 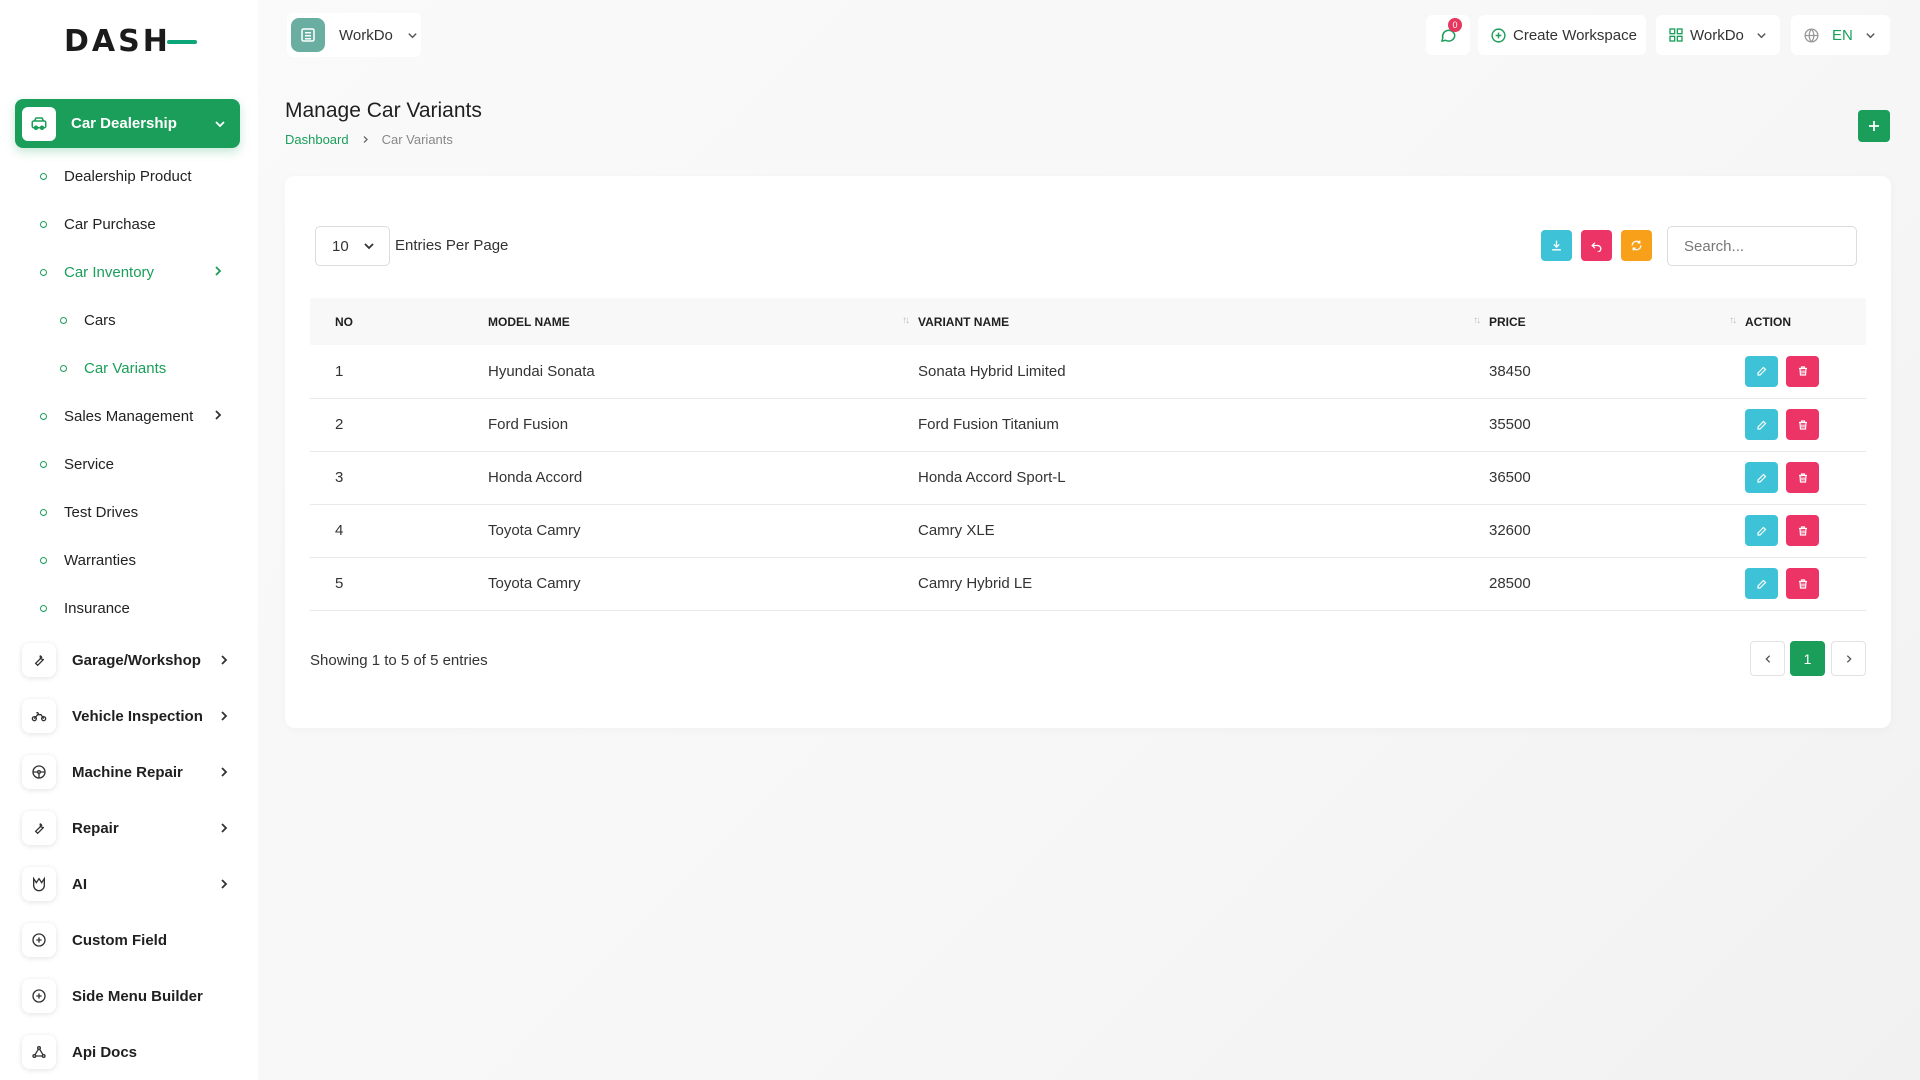 I want to click on sidebar-item-label: Car Purchase, so click(x=110, y=224).